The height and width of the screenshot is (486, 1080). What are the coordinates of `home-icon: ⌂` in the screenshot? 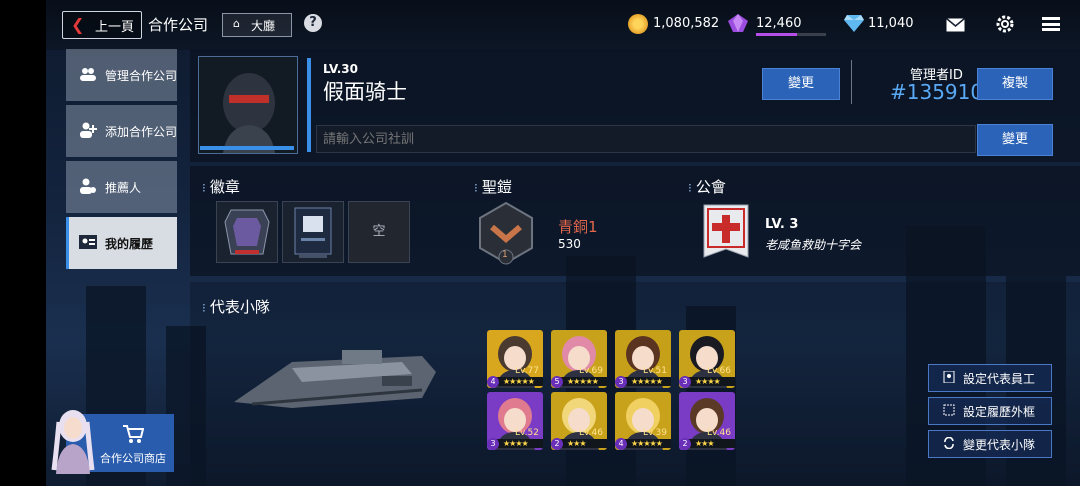 It's located at (236, 23).